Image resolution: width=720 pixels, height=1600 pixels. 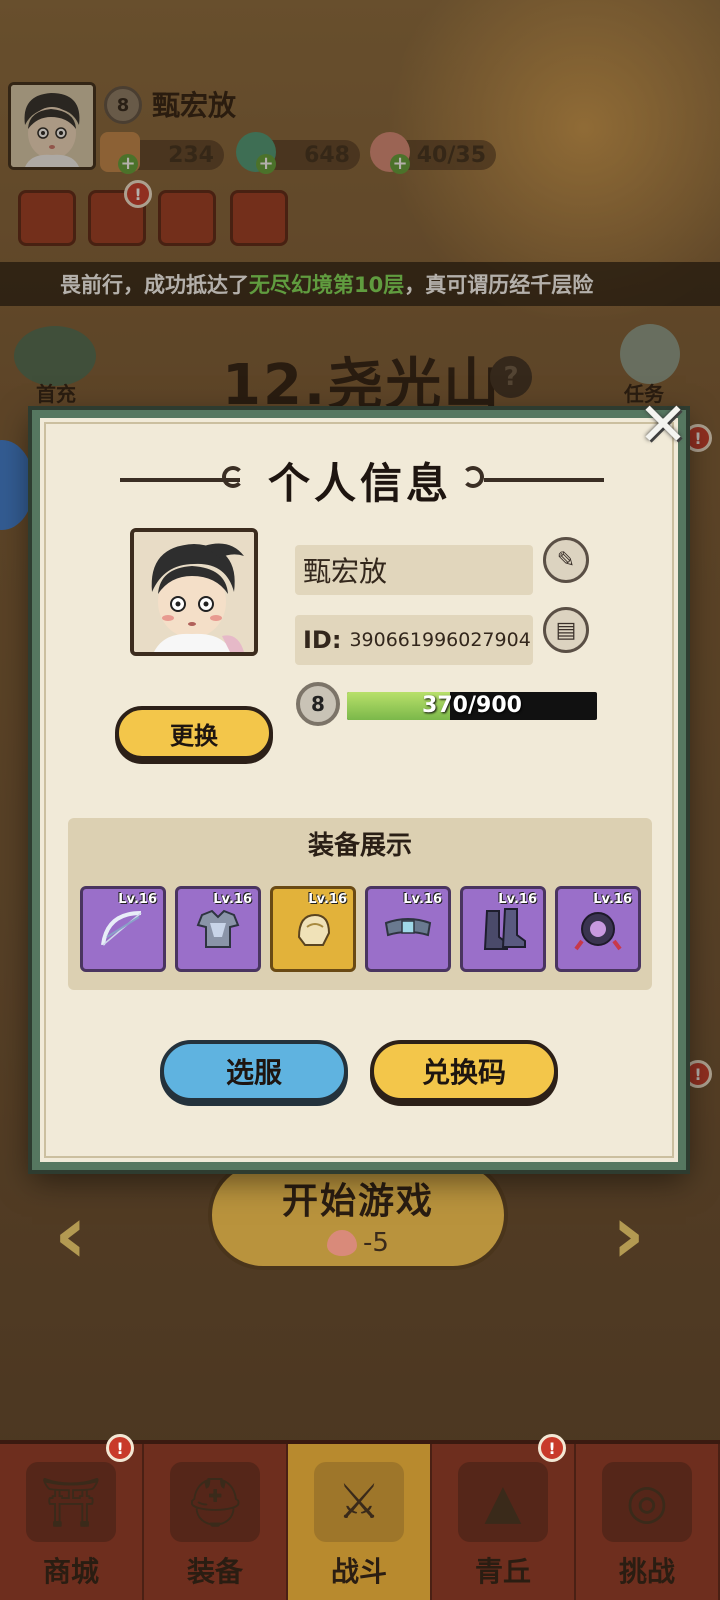 What do you see at coordinates (360, 929) in the screenshot?
I see `equipment-row: Lv.16 Lv.16 Lv.16 Lv.16 Lv.16 Lv.16` at bounding box center [360, 929].